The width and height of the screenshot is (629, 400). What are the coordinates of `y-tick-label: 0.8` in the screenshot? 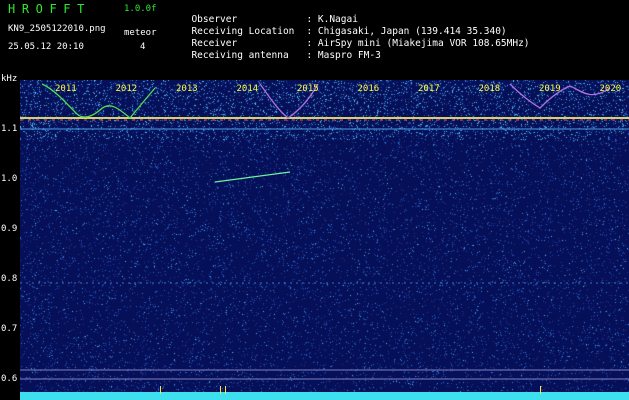 It's located at (9, 279).